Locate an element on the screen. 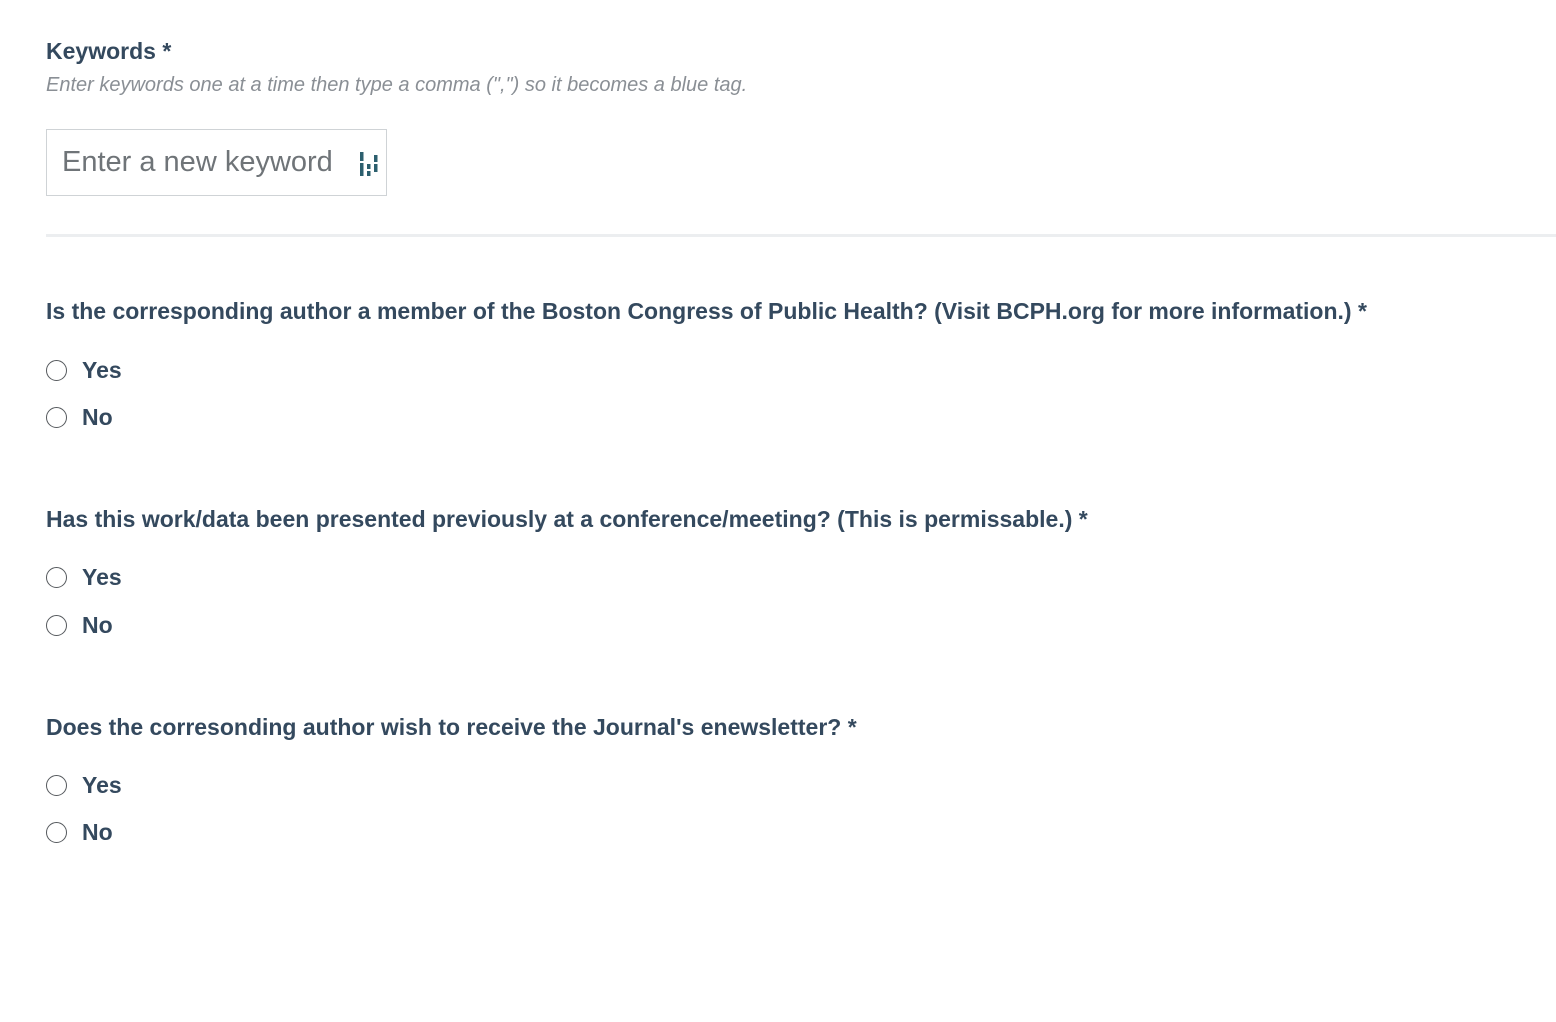 Image resolution: width=1556 pixels, height=1022 pixels. enewsletter-yes-option: Yes is located at coordinates (84, 785).